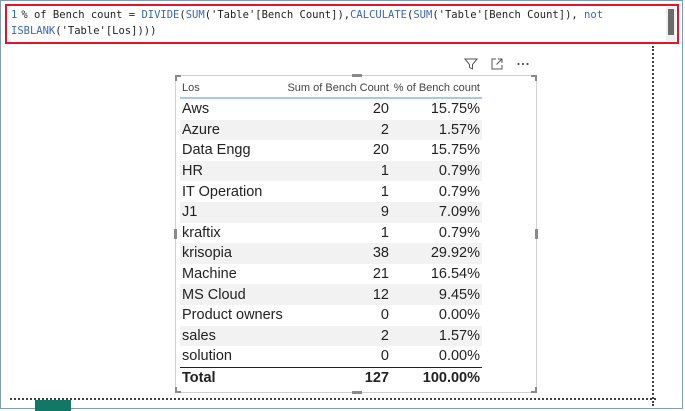  I want to click on fn-sum-2: SUM, so click(423, 15).